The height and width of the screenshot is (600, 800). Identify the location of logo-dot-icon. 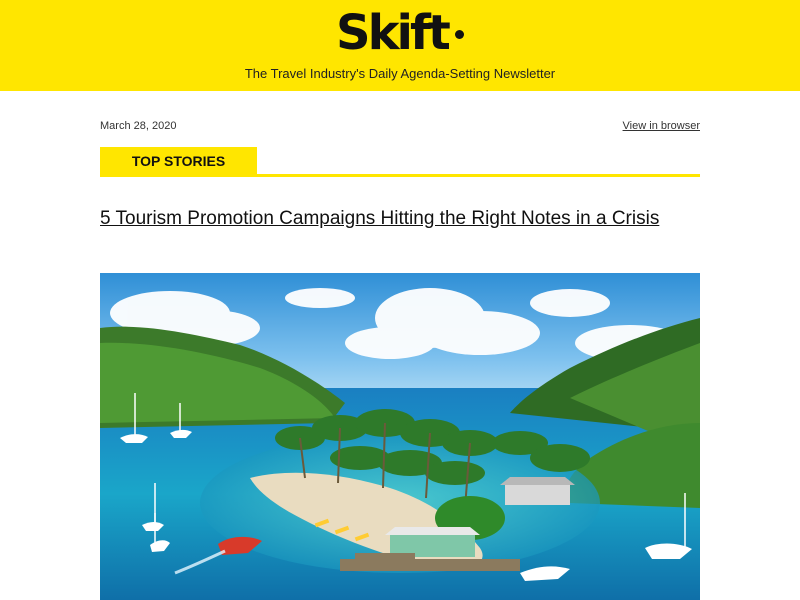
(459, 34).